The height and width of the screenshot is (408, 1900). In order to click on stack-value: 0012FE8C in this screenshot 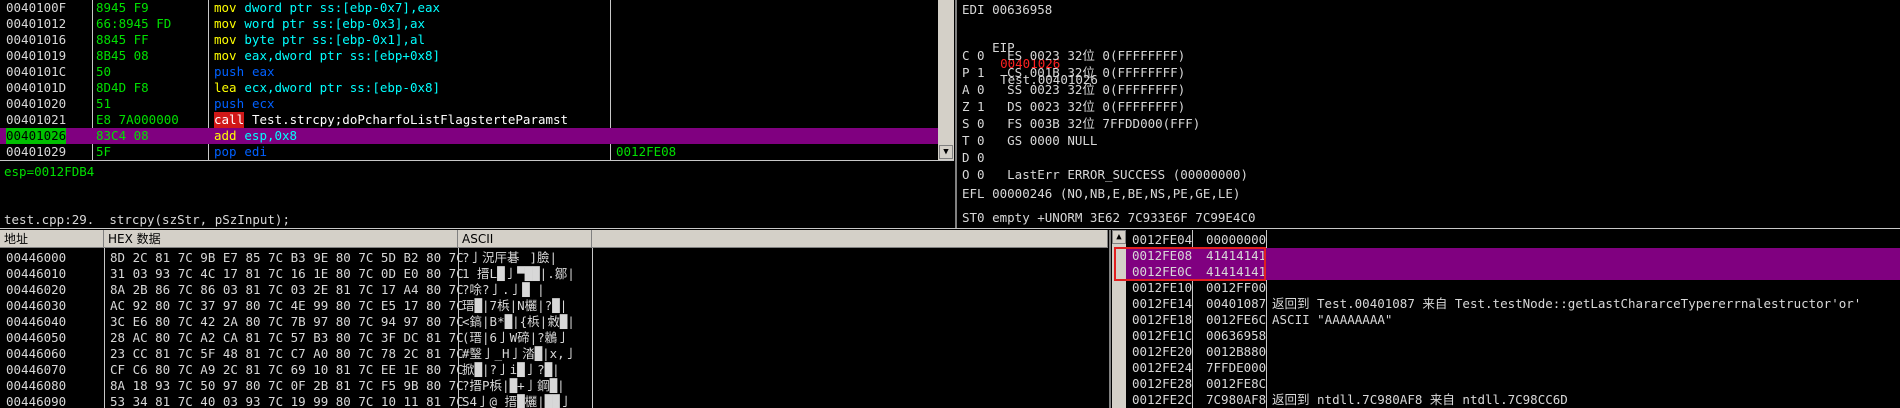, I will do `click(1236, 384)`.